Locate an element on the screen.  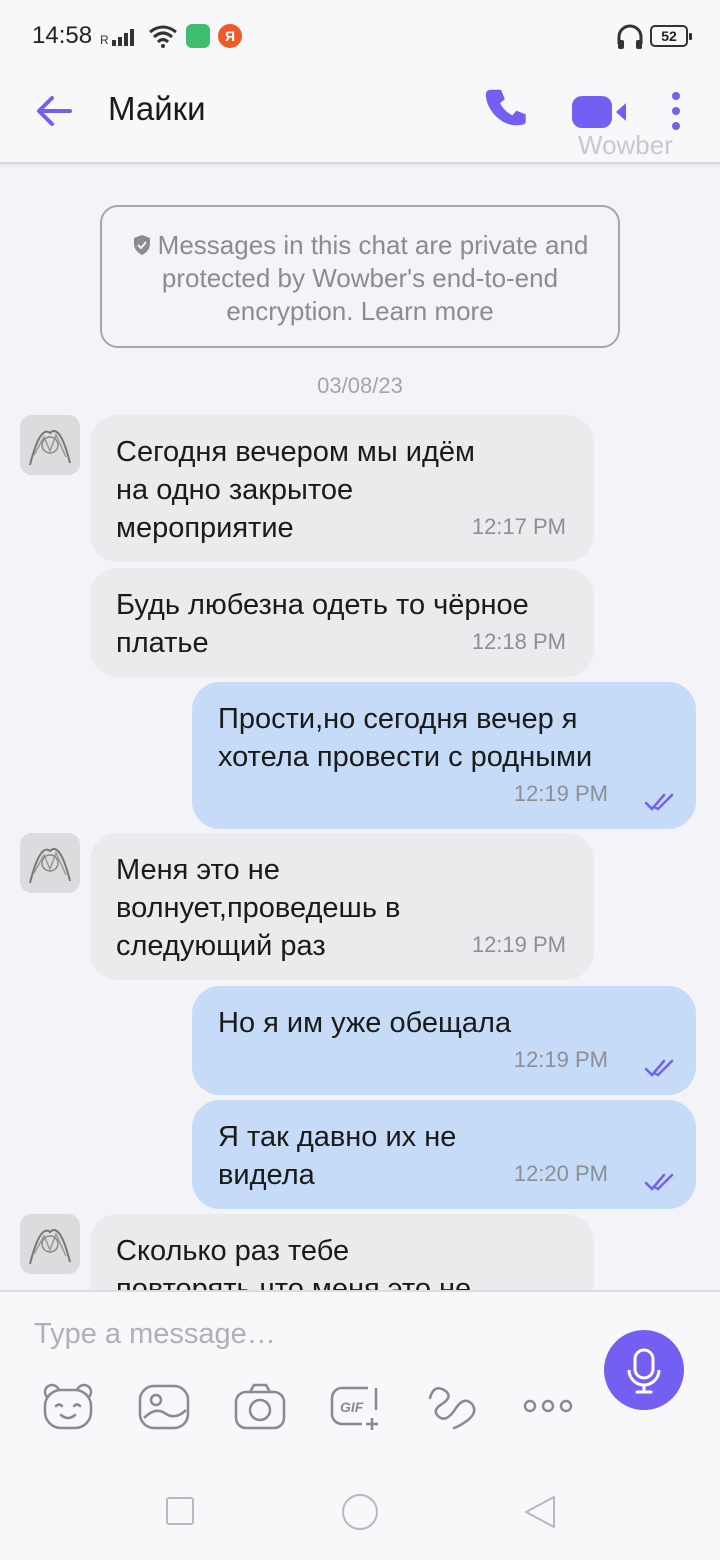
voice-message-button is located at coordinates (644, 1370).